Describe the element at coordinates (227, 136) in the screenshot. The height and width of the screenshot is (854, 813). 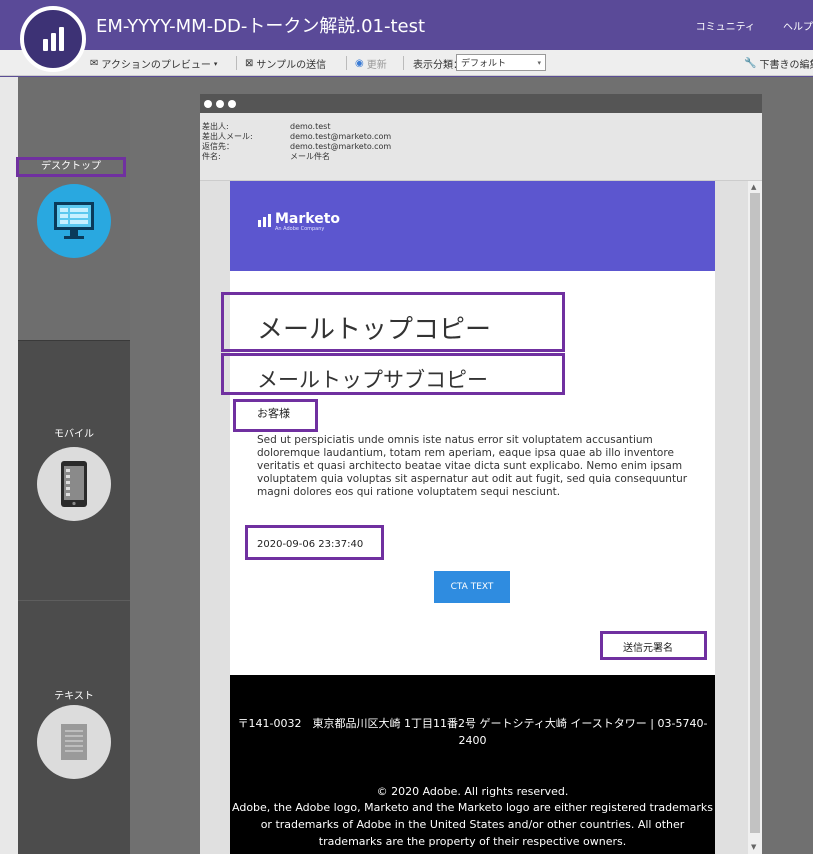
I see `from-email-label: 差出人メール:` at that location.